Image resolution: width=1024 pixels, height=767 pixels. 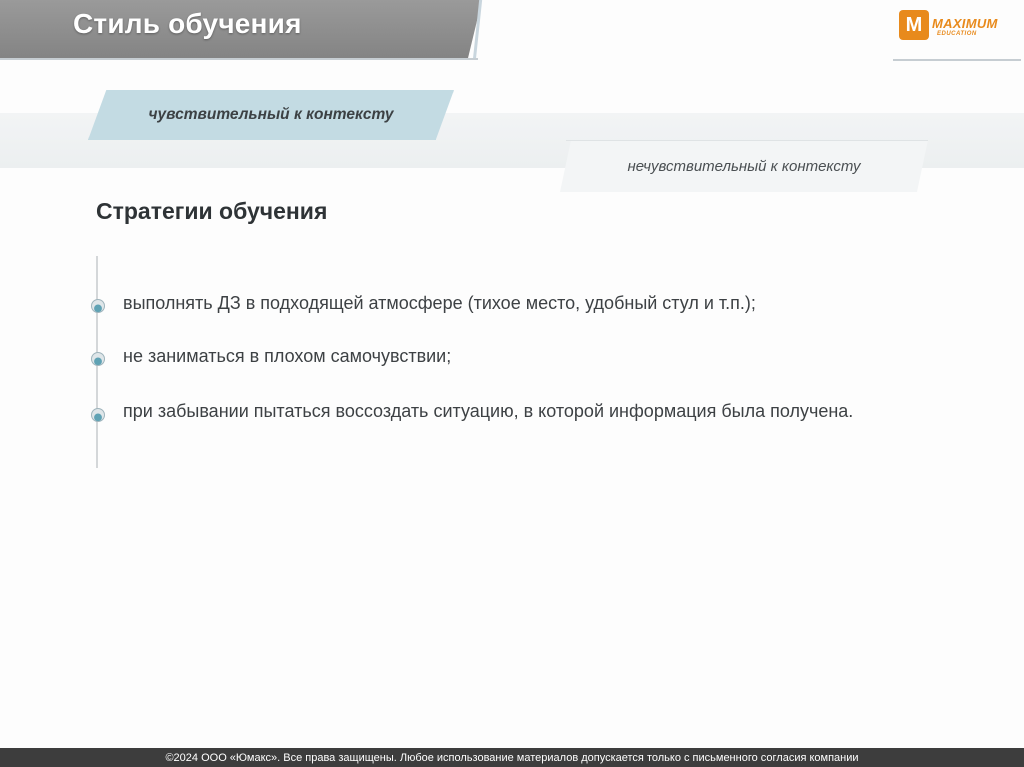 What do you see at coordinates (914, 25) in the screenshot?
I see `logo-mark-icon: M` at bounding box center [914, 25].